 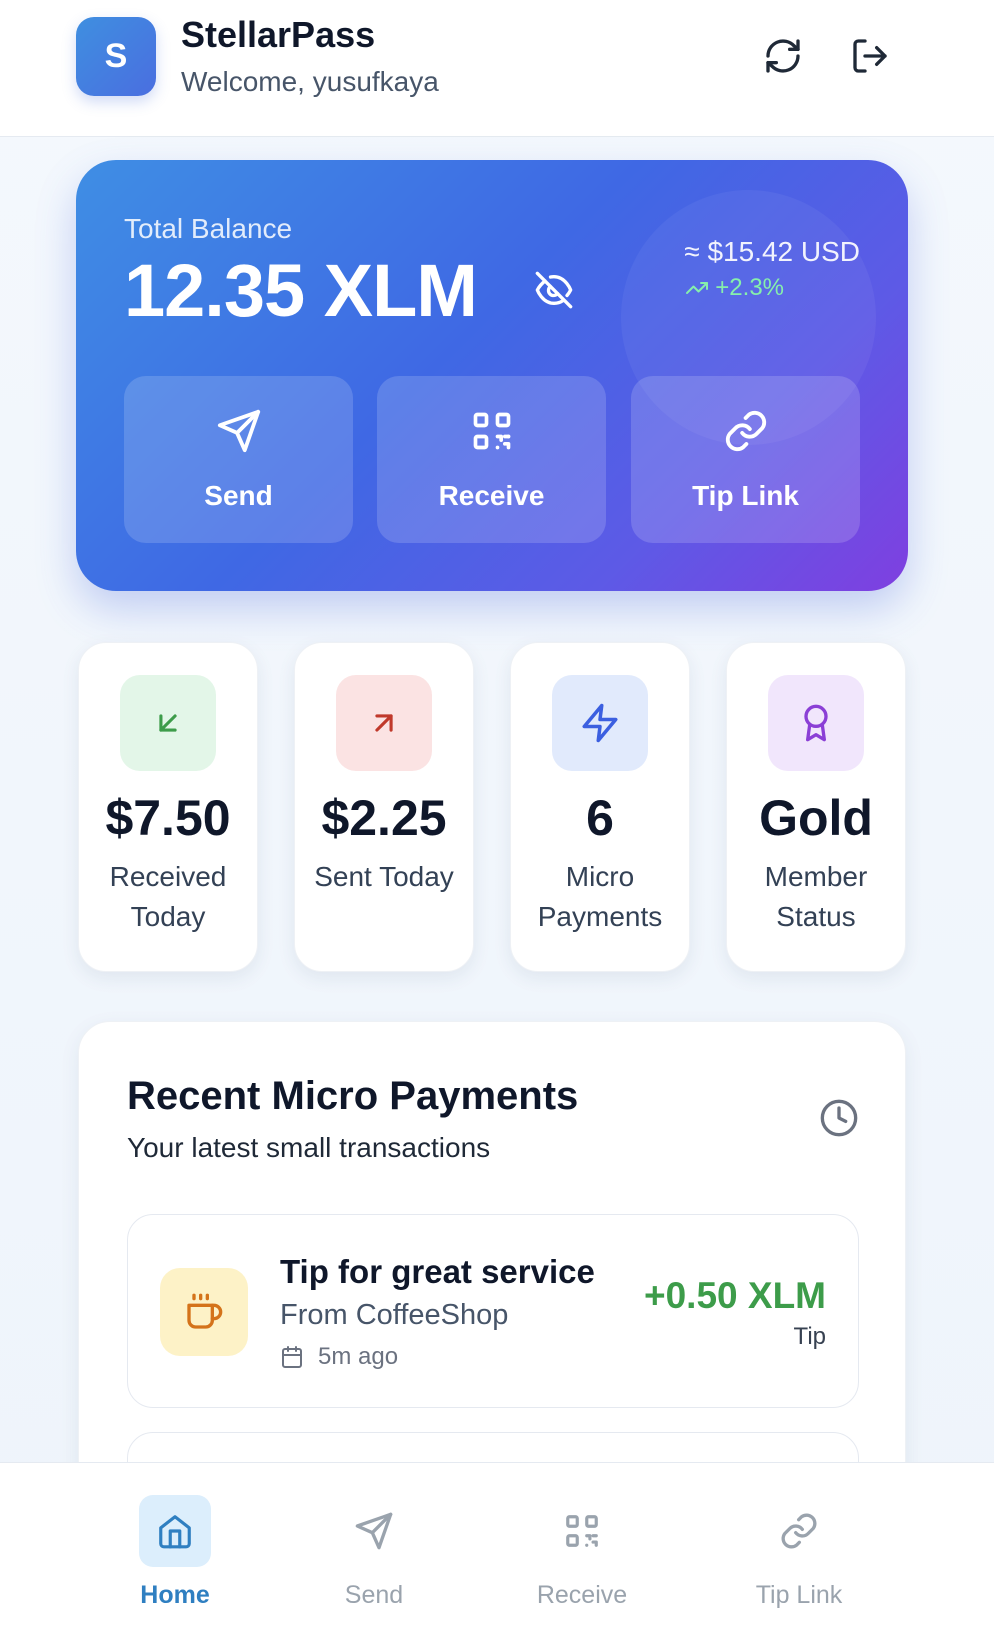 What do you see at coordinates (809, 1336) in the screenshot?
I see `transaction-type: Tip` at bounding box center [809, 1336].